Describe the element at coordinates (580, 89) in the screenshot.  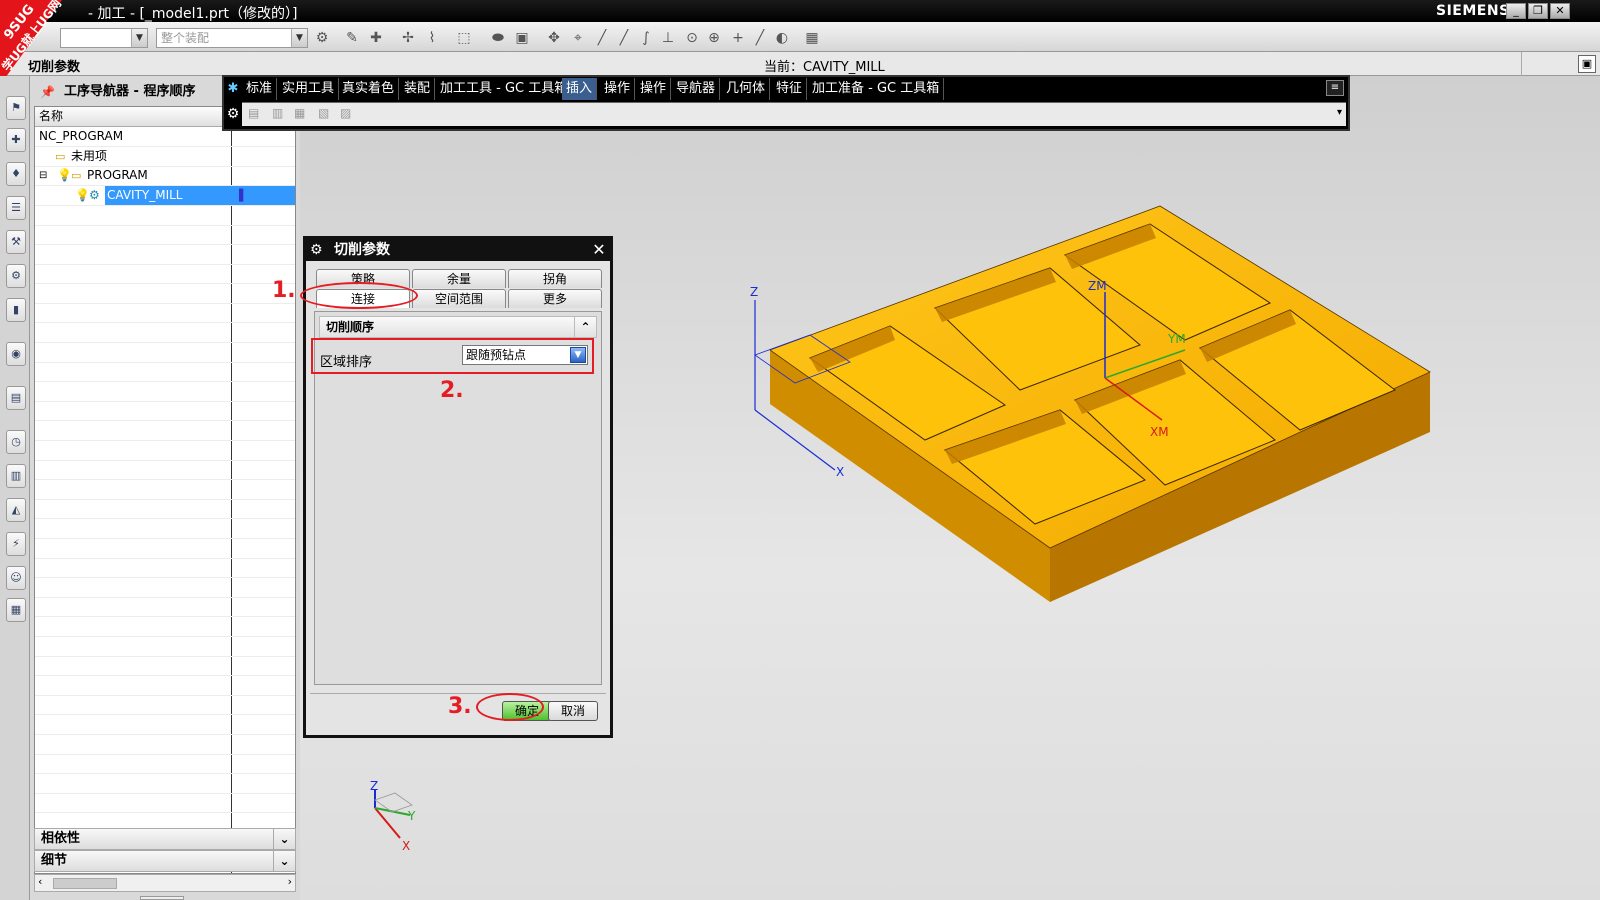
I see `tab-insert: 插入` at that location.